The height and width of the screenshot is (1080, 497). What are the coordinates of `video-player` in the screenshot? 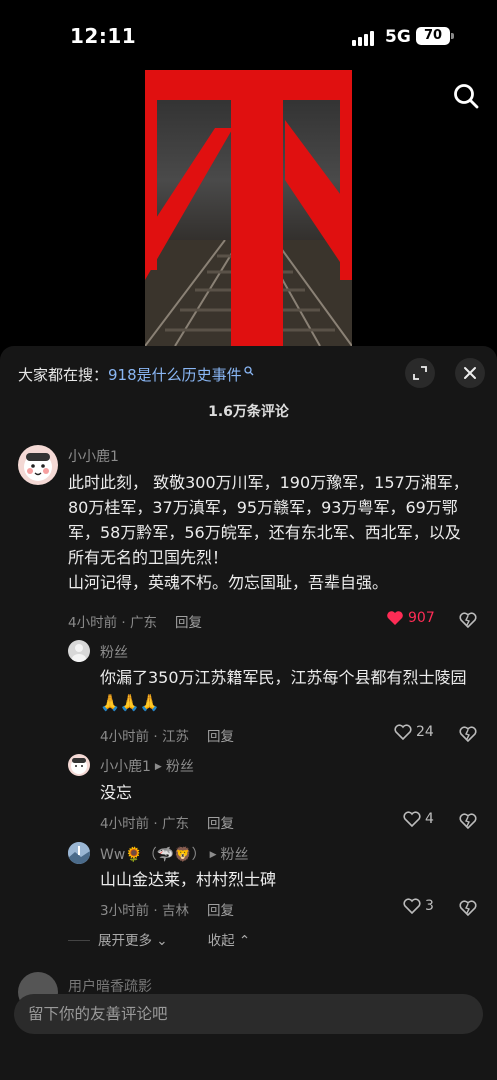 It's located at (248, 208).